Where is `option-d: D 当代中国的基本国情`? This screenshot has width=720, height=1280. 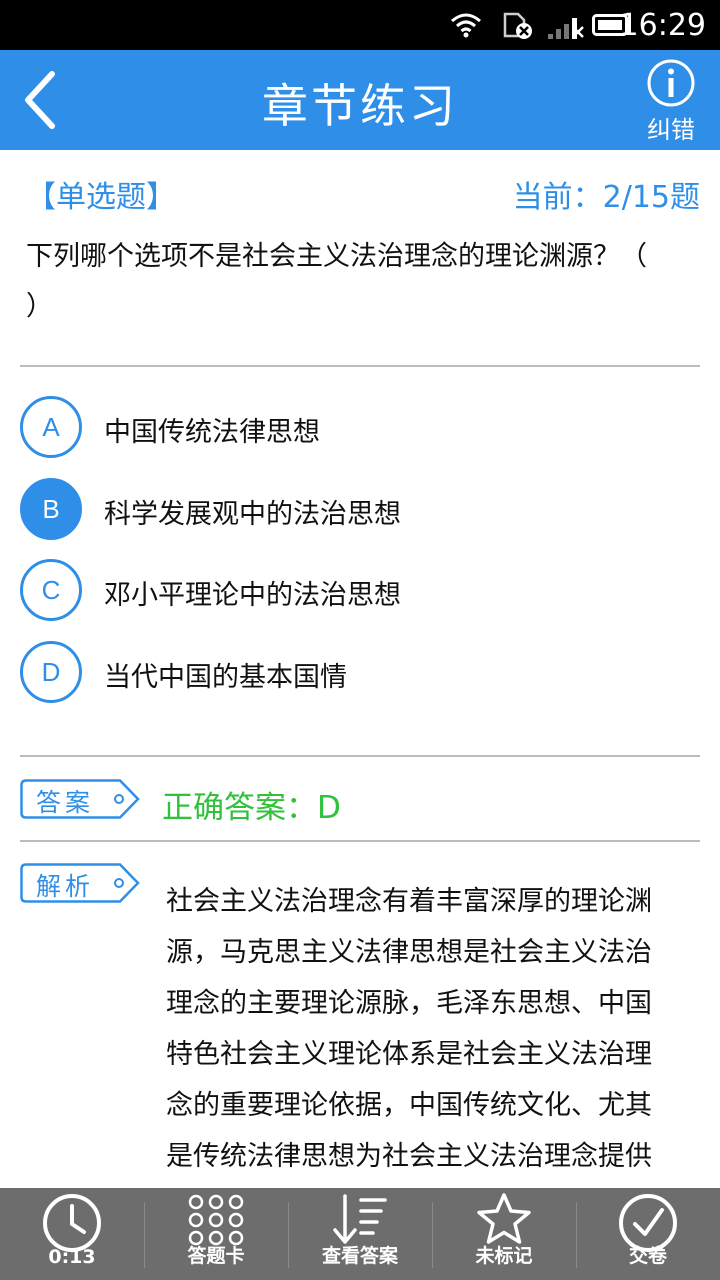 option-d: D 当代中国的基本国情 is located at coordinates (360, 673).